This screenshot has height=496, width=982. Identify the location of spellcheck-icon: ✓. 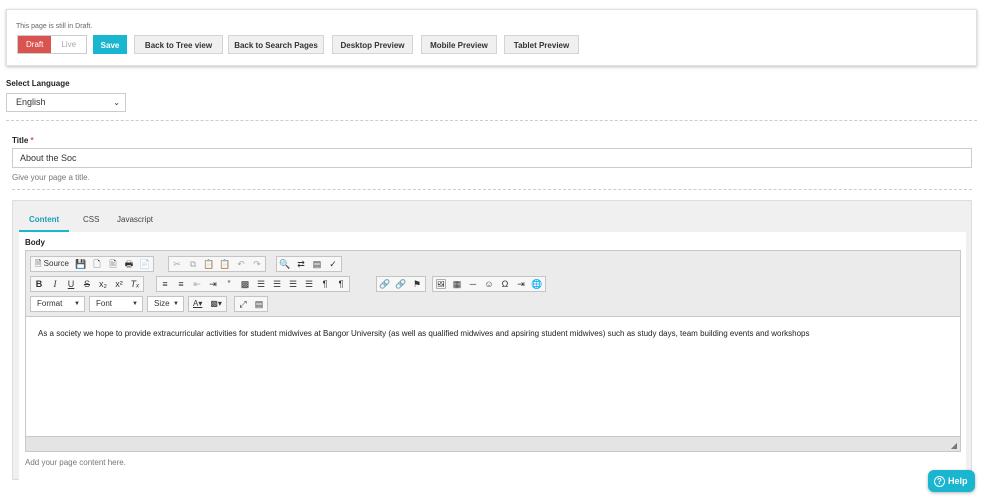
(333, 264).